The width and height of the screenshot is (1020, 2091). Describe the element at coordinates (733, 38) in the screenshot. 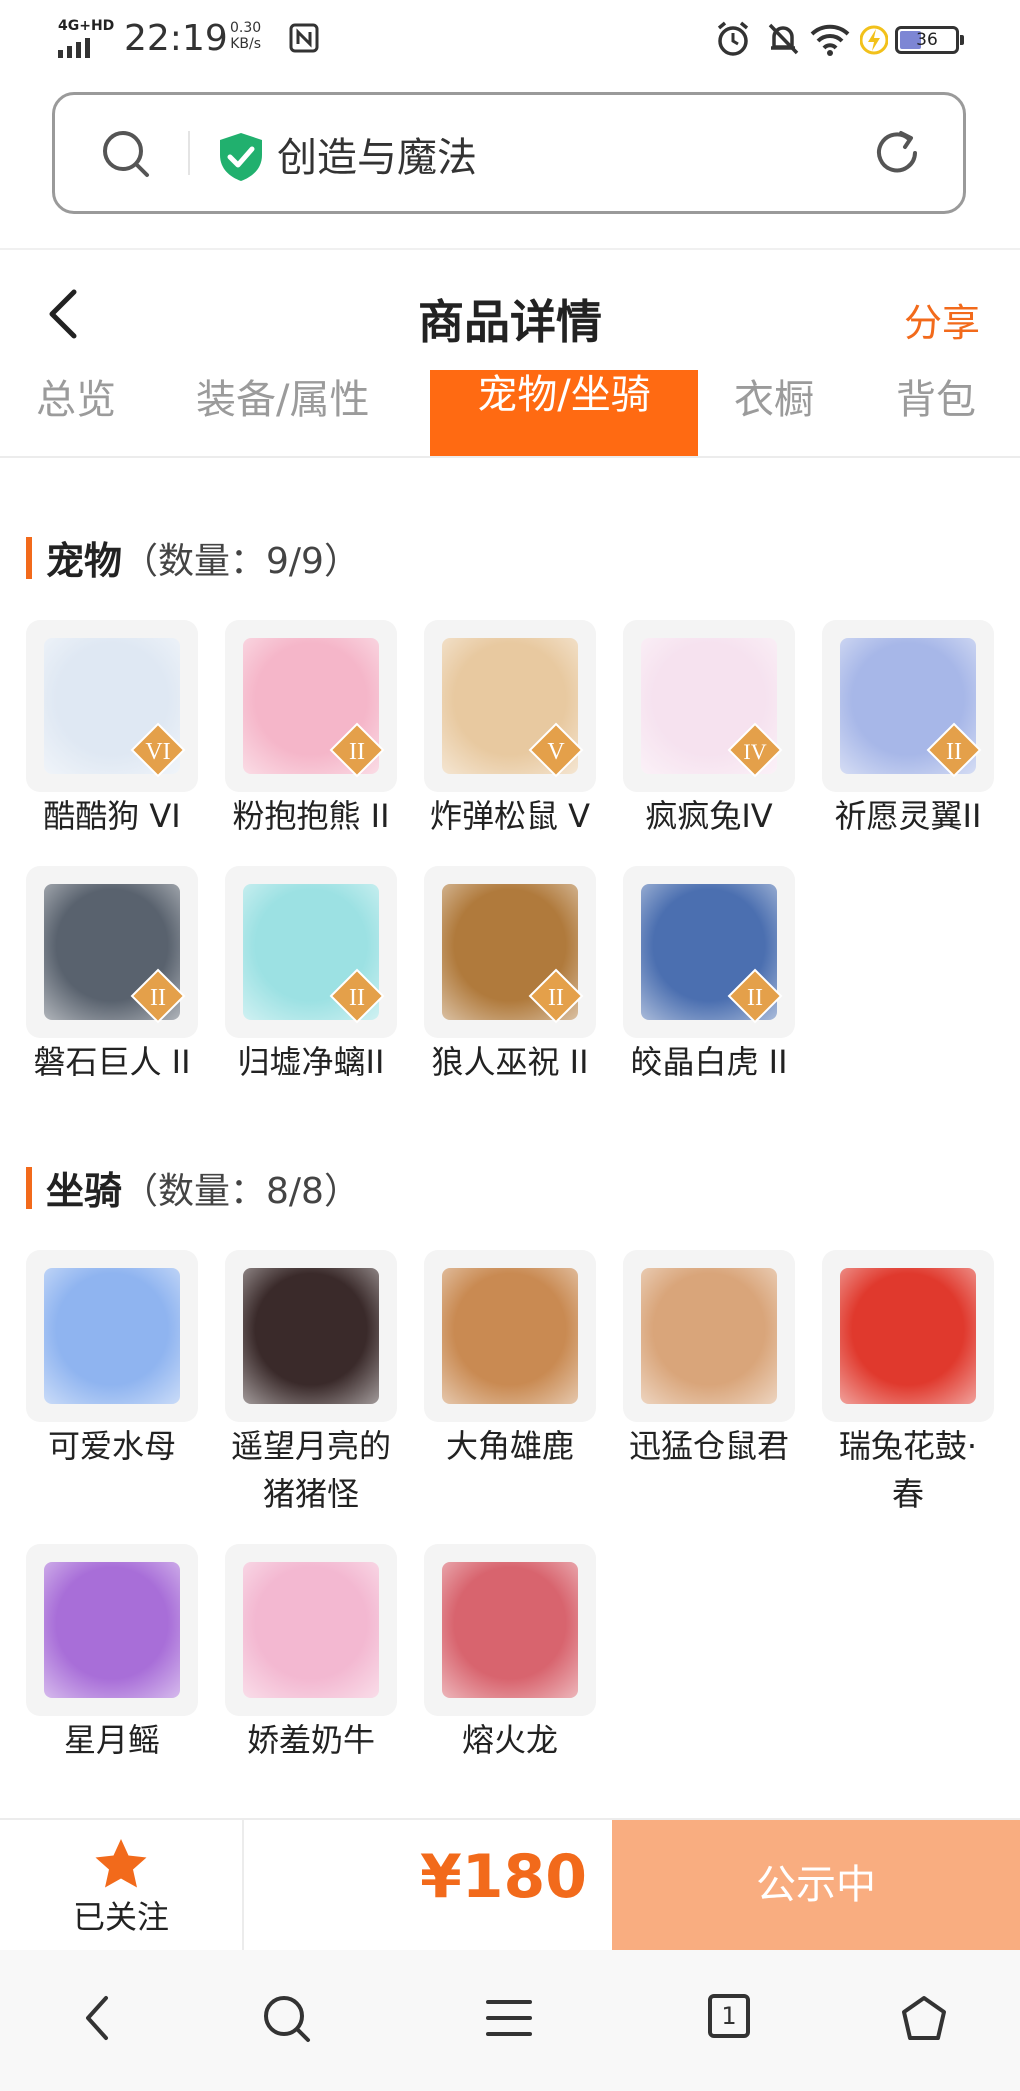

I see `alarm-icon` at that location.